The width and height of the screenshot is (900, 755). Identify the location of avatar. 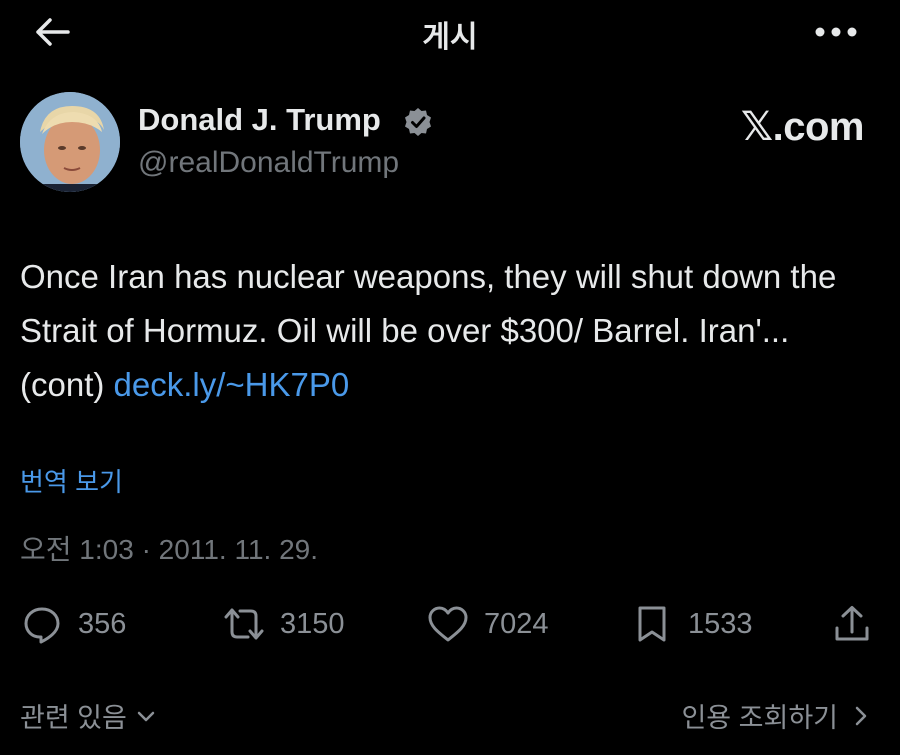
(70, 142).